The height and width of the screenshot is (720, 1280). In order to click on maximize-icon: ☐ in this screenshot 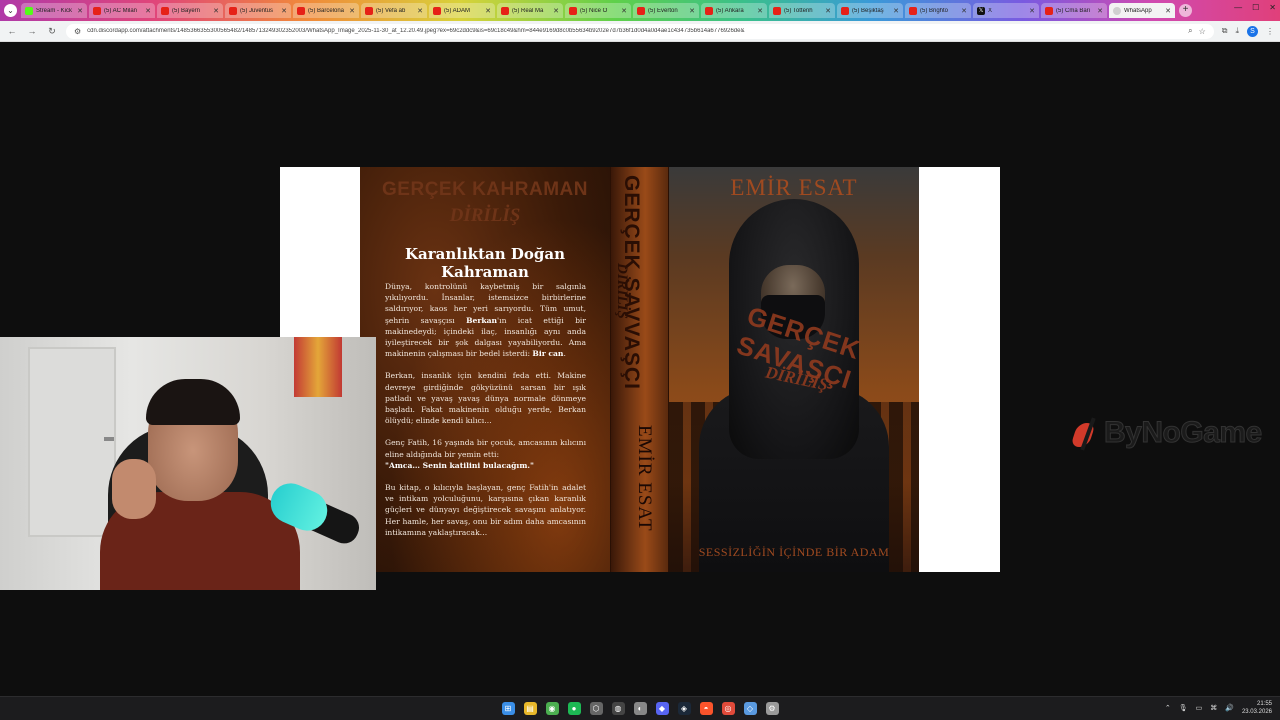, I will do `click(1255, 7)`.